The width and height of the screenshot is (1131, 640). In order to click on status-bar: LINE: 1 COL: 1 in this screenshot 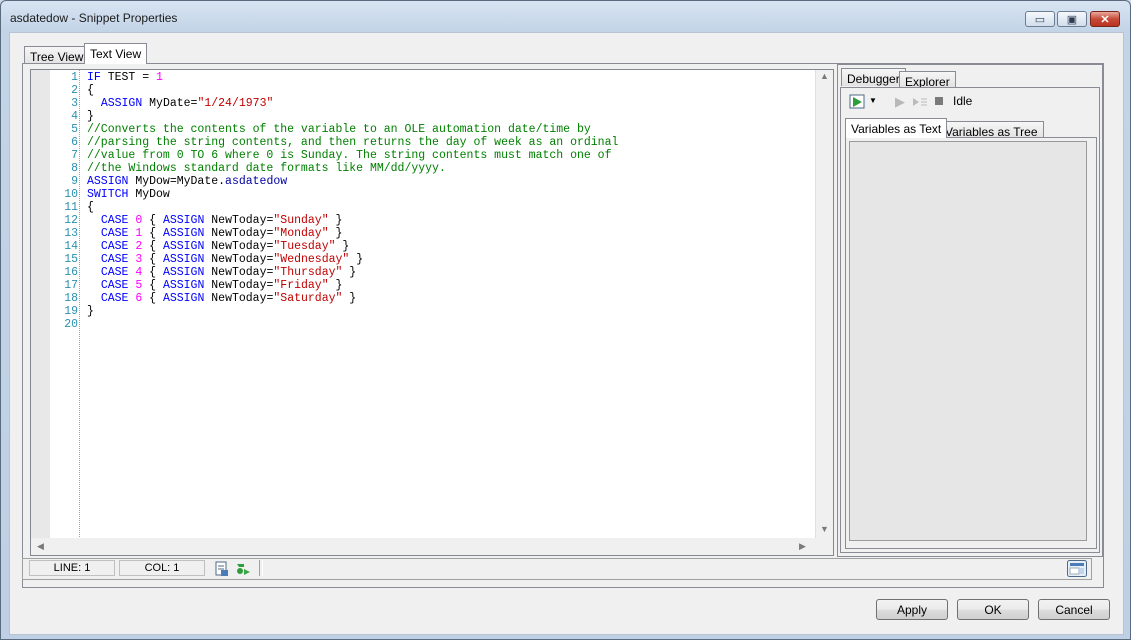, I will do `click(557, 569)`.